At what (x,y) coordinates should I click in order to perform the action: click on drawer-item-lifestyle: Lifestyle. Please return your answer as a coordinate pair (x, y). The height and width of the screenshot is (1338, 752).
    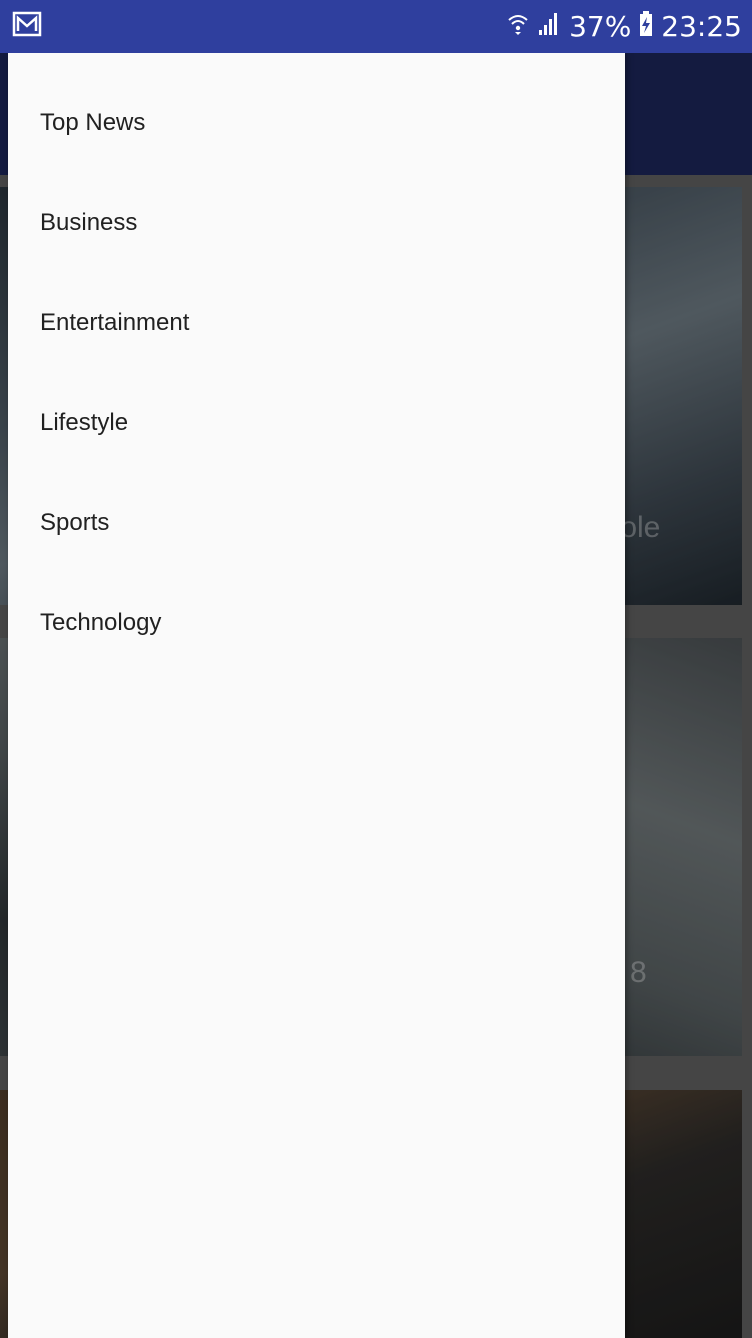
    Looking at the image, I should click on (316, 423).